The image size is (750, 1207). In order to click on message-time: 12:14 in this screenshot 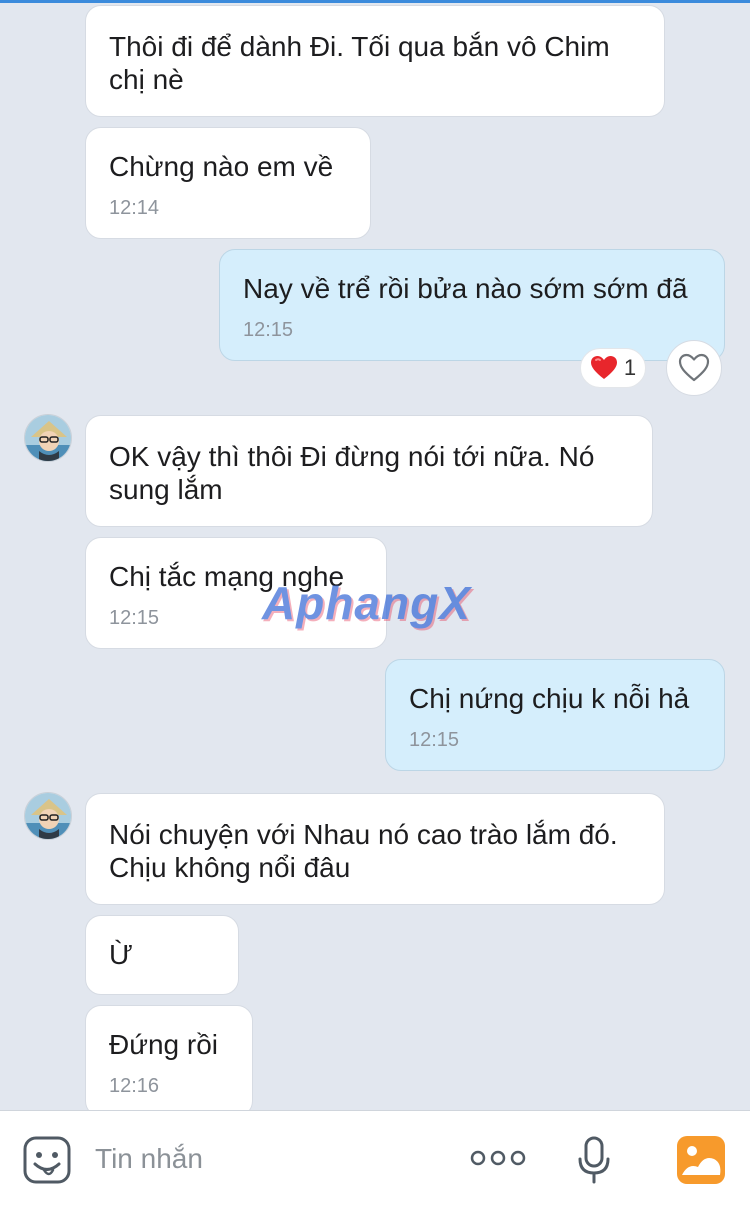, I will do `click(134, 208)`.